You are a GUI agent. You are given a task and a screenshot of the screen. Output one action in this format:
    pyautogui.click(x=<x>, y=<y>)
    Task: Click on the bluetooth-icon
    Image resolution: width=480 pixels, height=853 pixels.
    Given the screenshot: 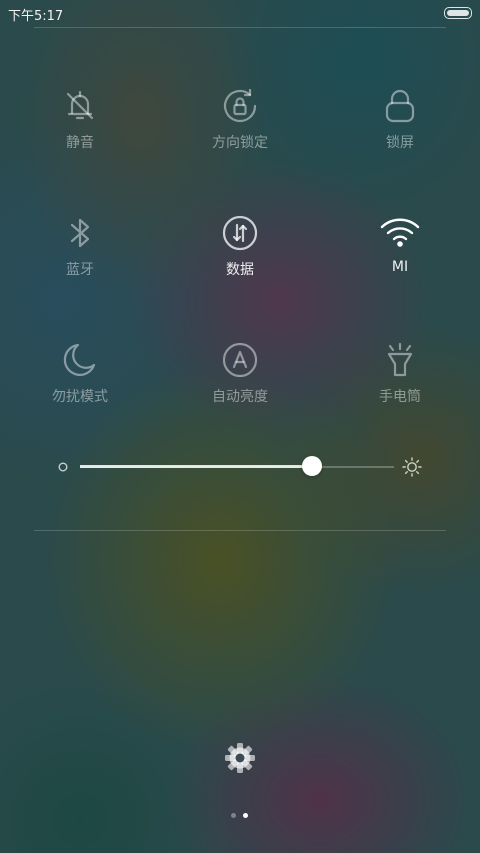 What is the action you would take?
    pyautogui.click(x=80, y=233)
    